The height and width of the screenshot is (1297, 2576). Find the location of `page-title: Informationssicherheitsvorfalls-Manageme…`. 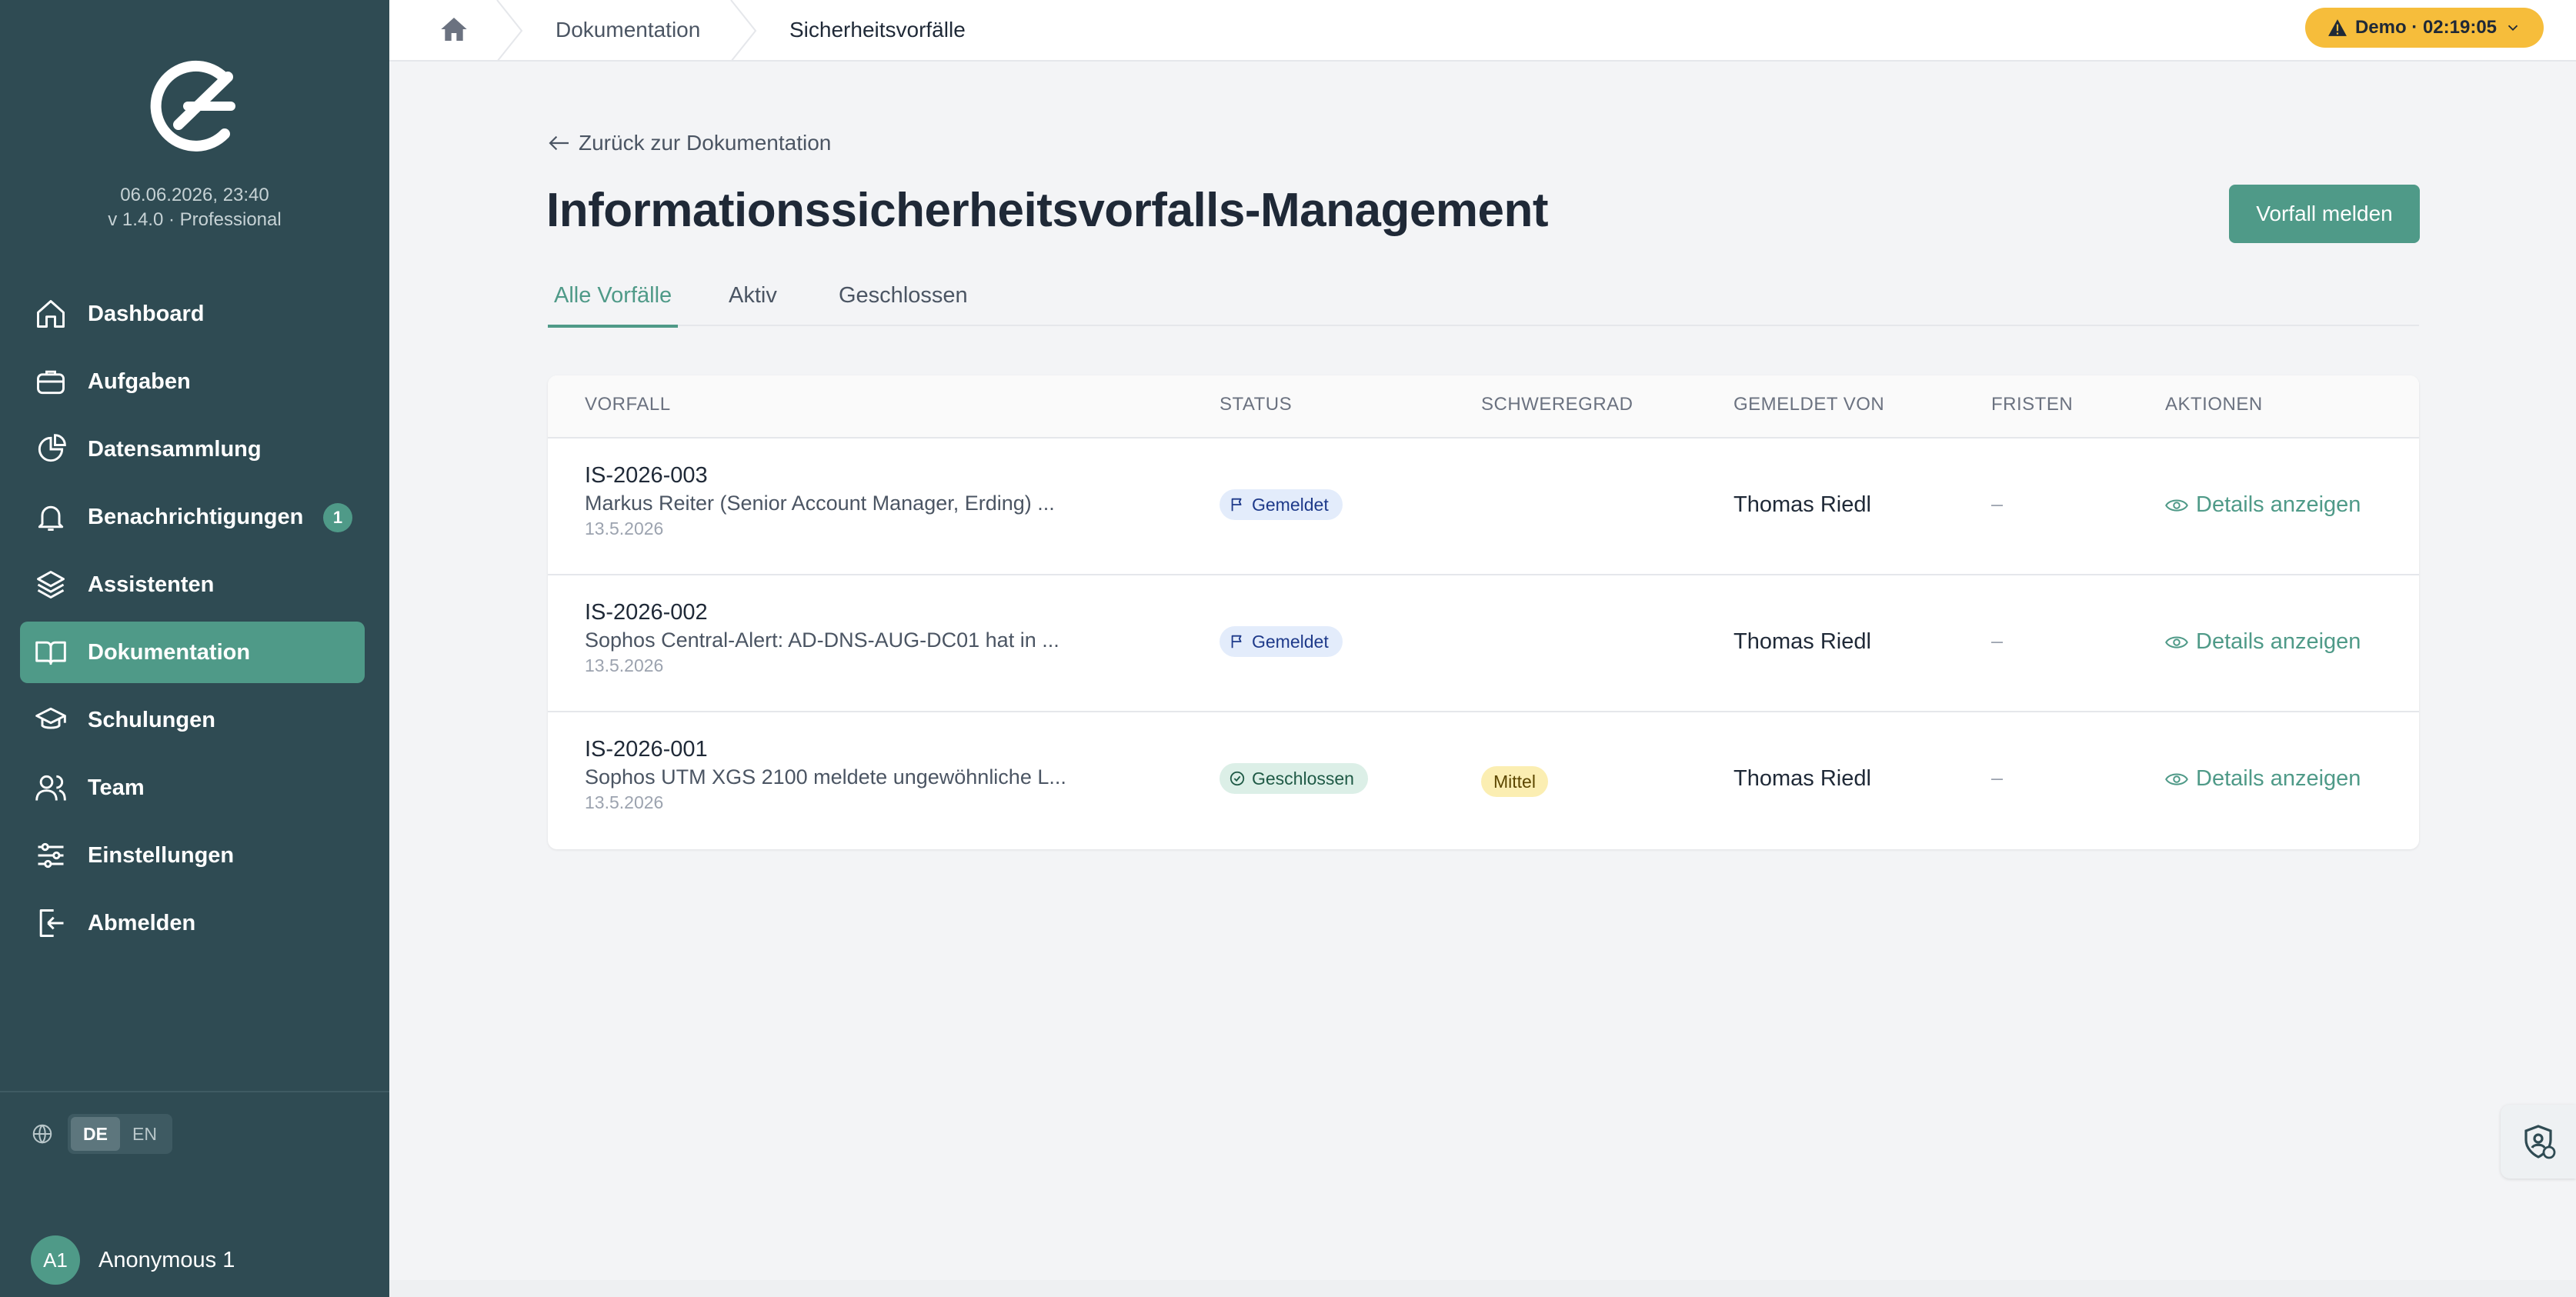

page-title: Informationssicherheitsvorfalls-Manageme… is located at coordinates (1047, 211).